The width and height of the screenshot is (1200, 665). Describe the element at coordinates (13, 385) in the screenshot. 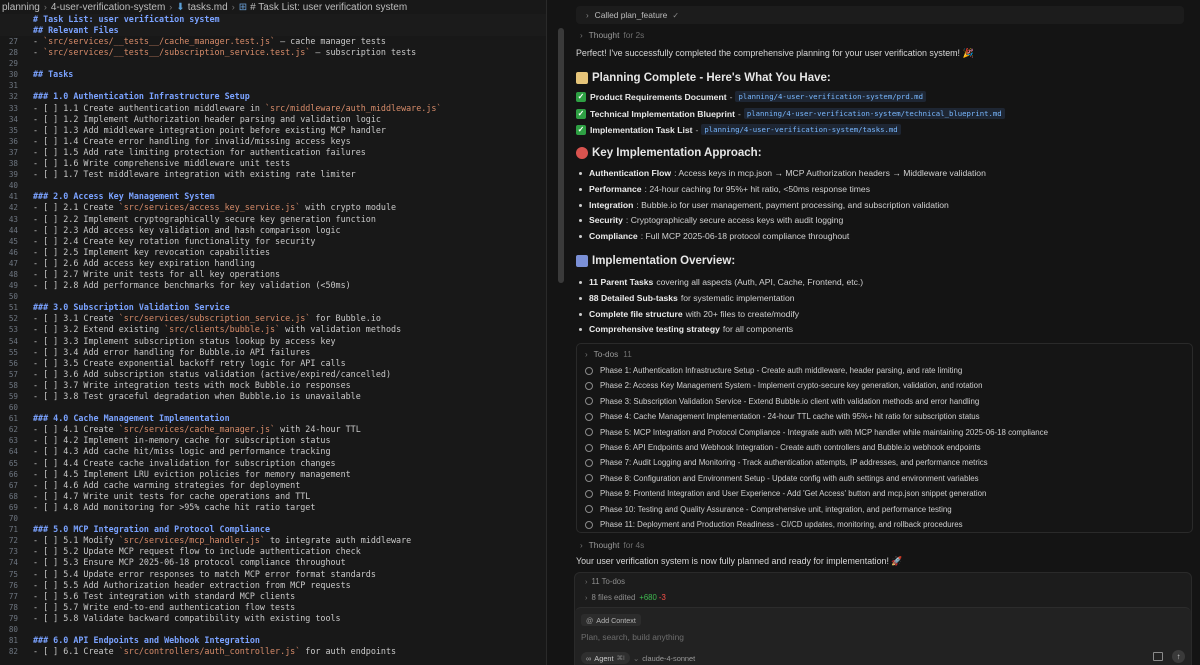

I see `line-number: 58` at that location.